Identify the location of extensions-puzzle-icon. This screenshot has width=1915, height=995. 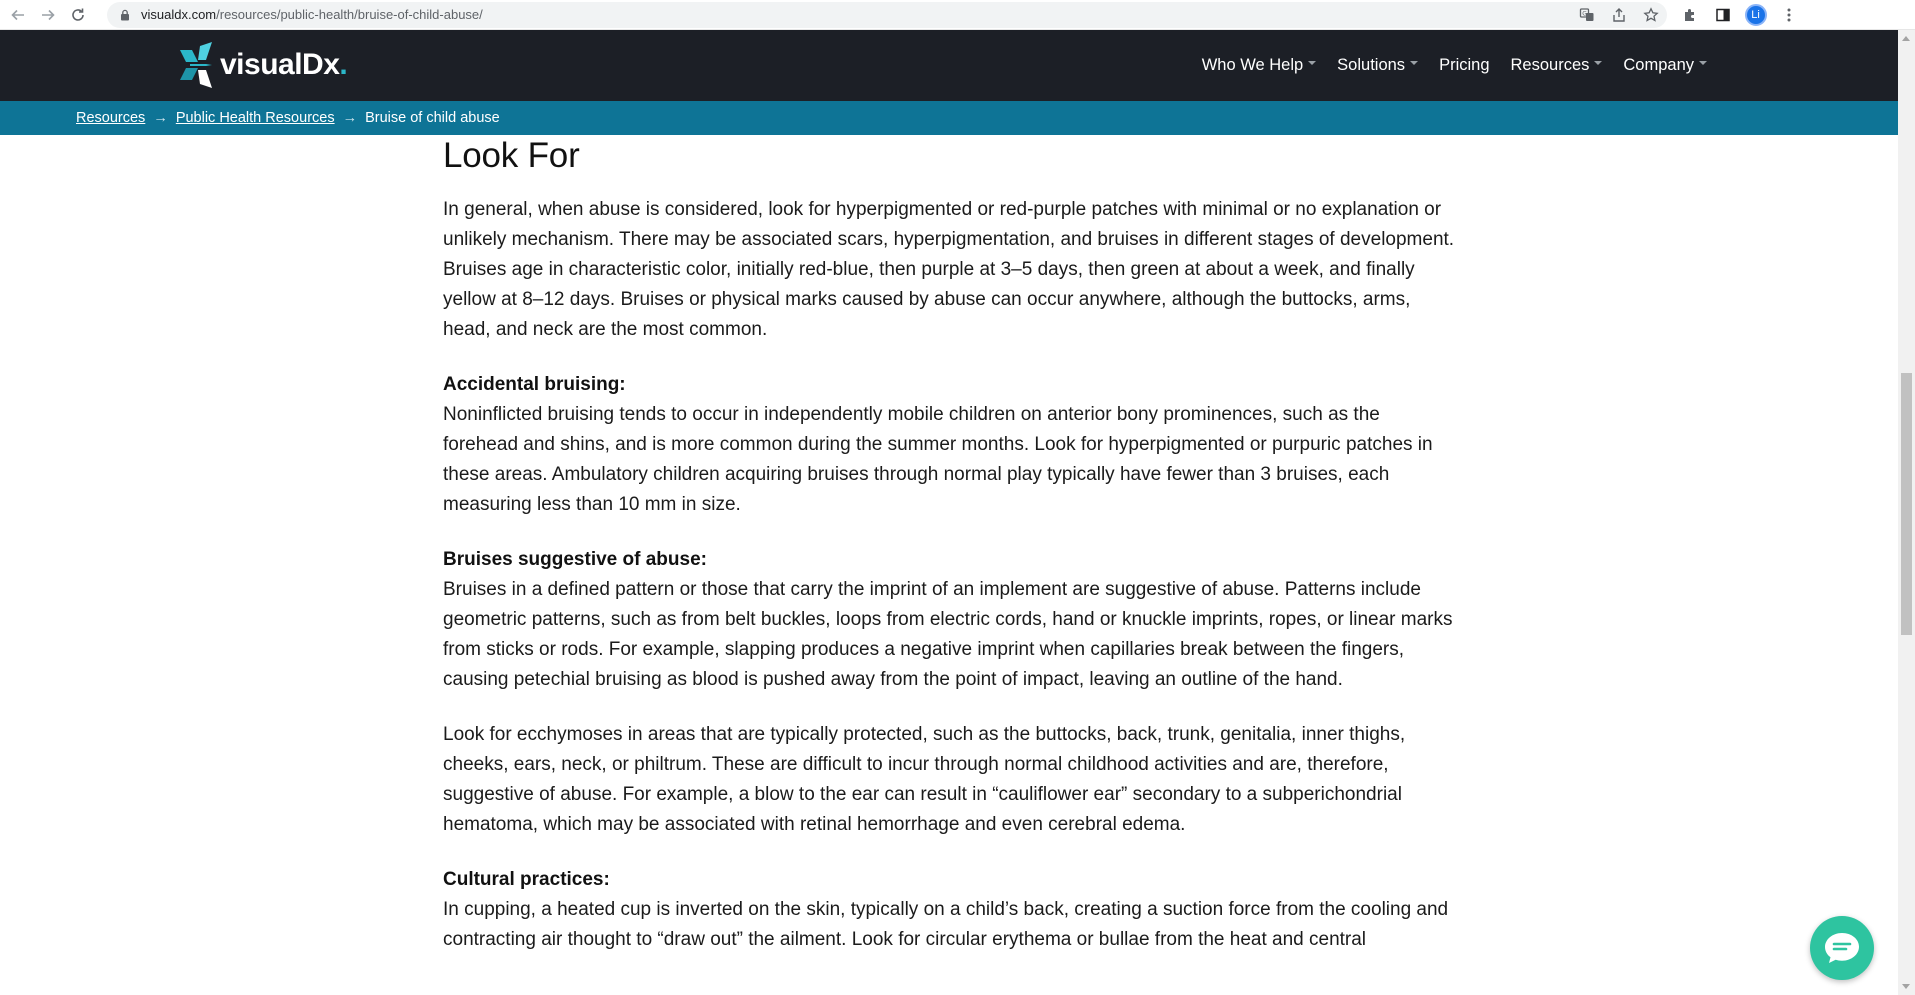
(1689, 15).